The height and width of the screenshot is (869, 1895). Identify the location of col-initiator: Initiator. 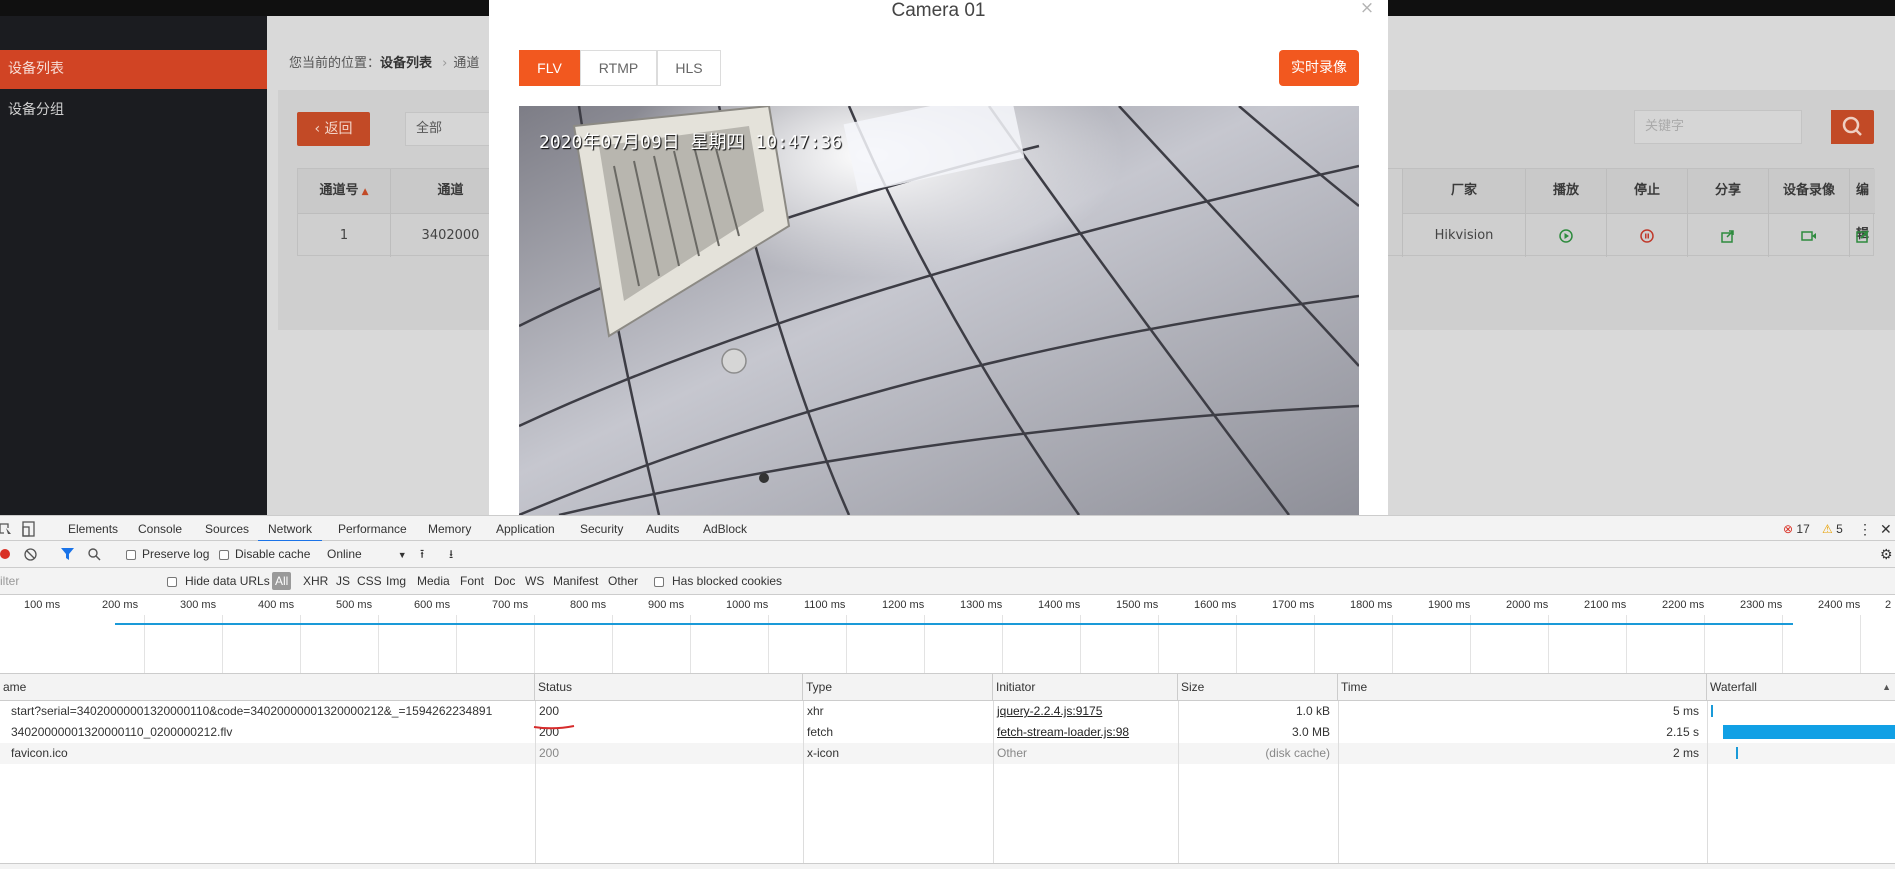
(1085, 687).